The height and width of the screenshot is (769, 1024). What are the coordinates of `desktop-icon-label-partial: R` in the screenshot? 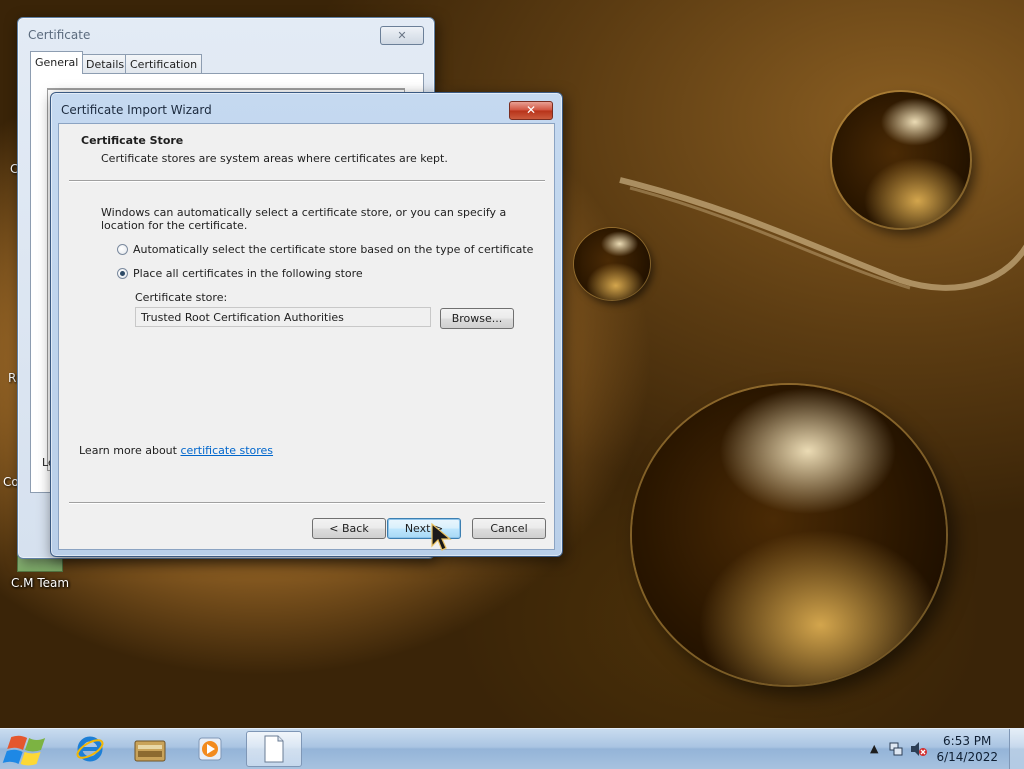 It's located at (12, 378).